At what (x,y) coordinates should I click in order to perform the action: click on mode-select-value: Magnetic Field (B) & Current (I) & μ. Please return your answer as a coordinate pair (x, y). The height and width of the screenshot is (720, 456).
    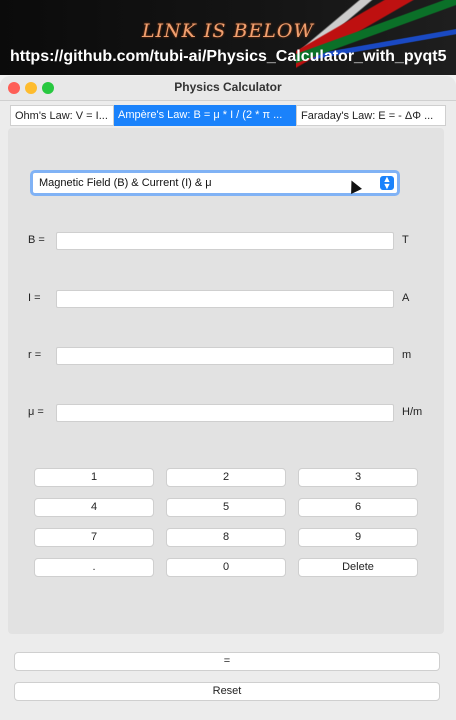
    Looking at the image, I should click on (125, 183).